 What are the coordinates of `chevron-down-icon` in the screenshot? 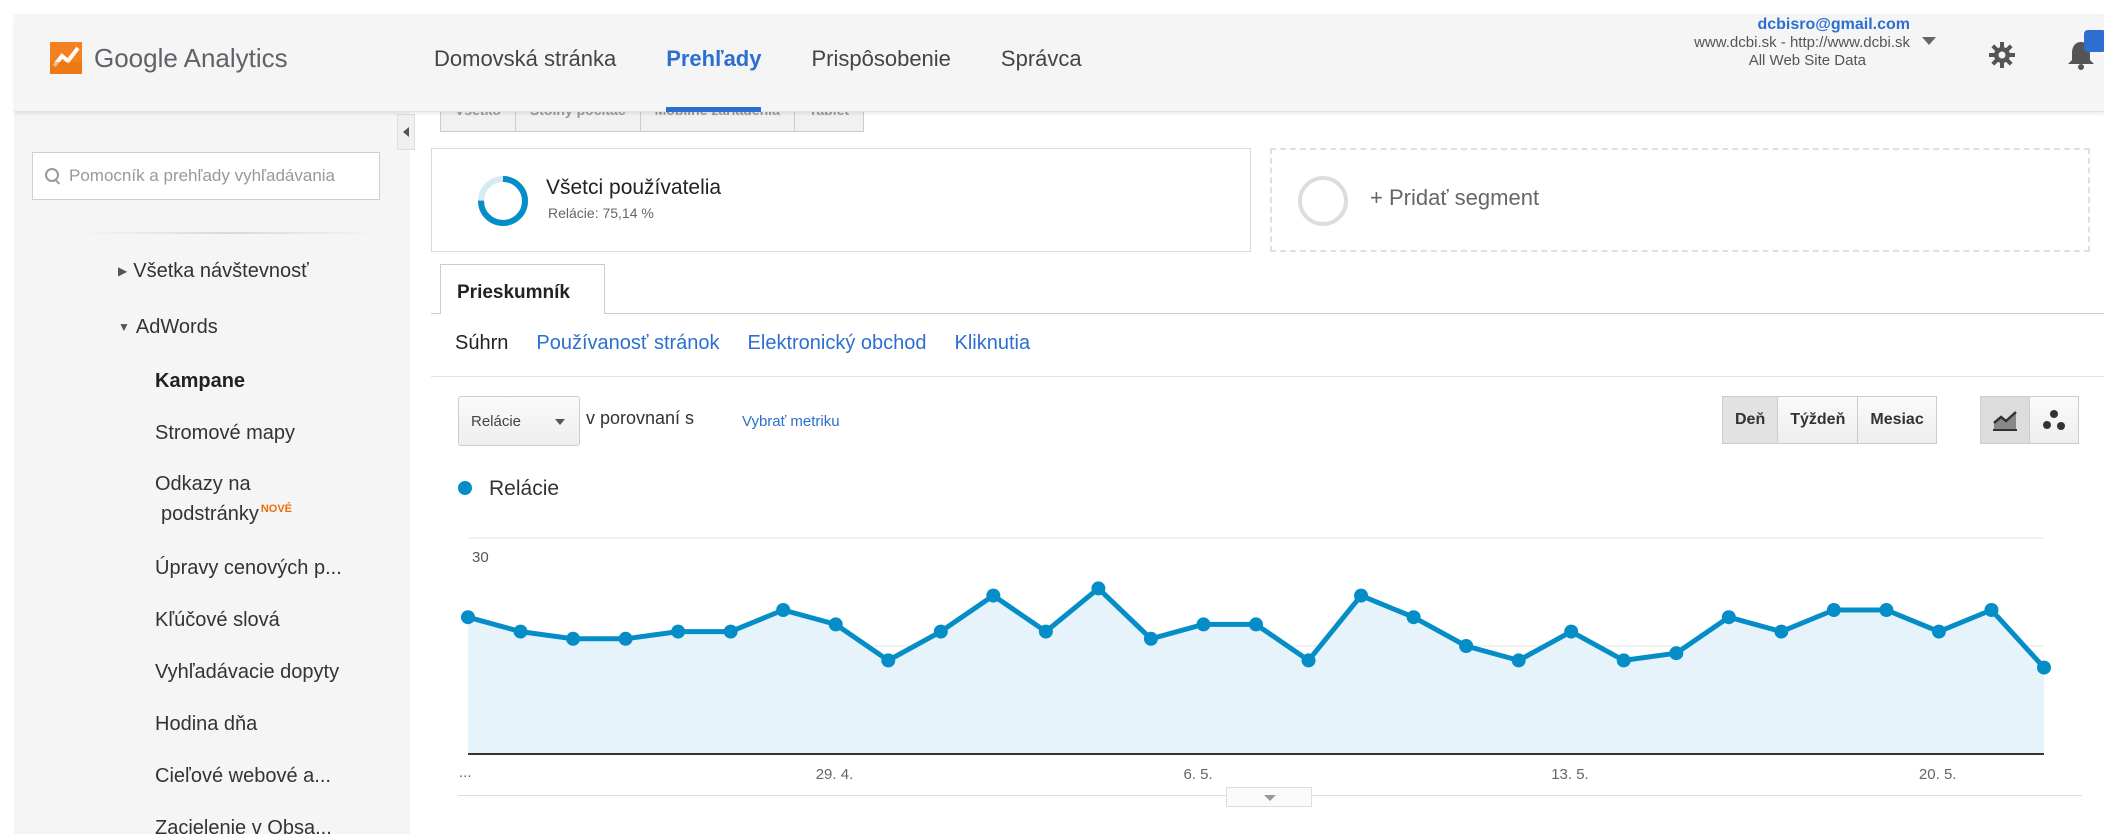 It's located at (1270, 798).